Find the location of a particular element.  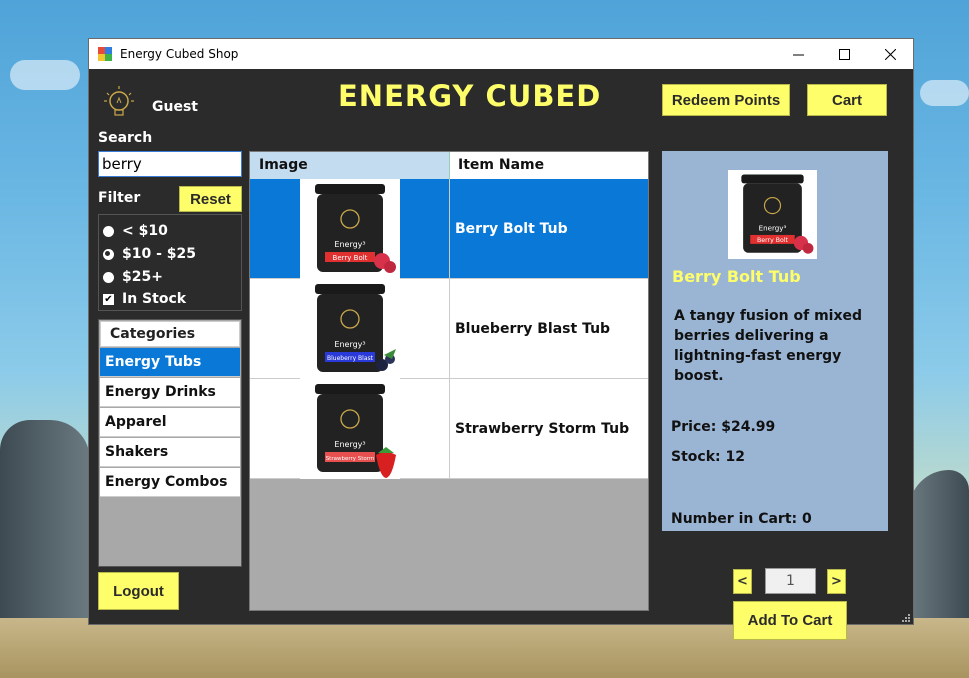

category-energy-tubs: Energy Tubs is located at coordinates (170, 362).